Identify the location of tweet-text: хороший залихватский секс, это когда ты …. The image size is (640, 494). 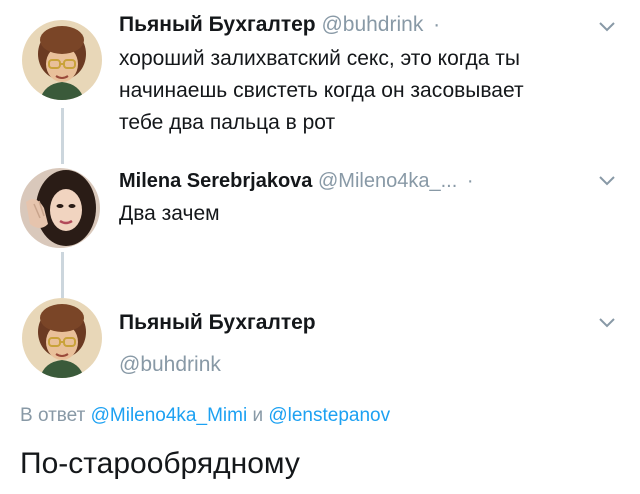
(321, 91).